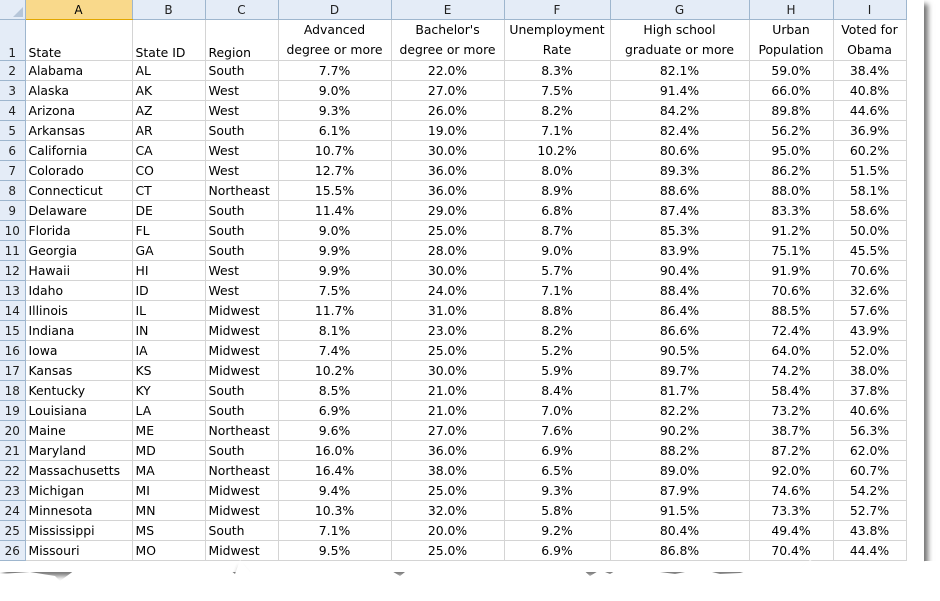 The height and width of the screenshot is (601, 940). What do you see at coordinates (335, 170) in the screenshot?
I see `cell-advanced-degree: 12.7%` at bounding box center [335, 170].